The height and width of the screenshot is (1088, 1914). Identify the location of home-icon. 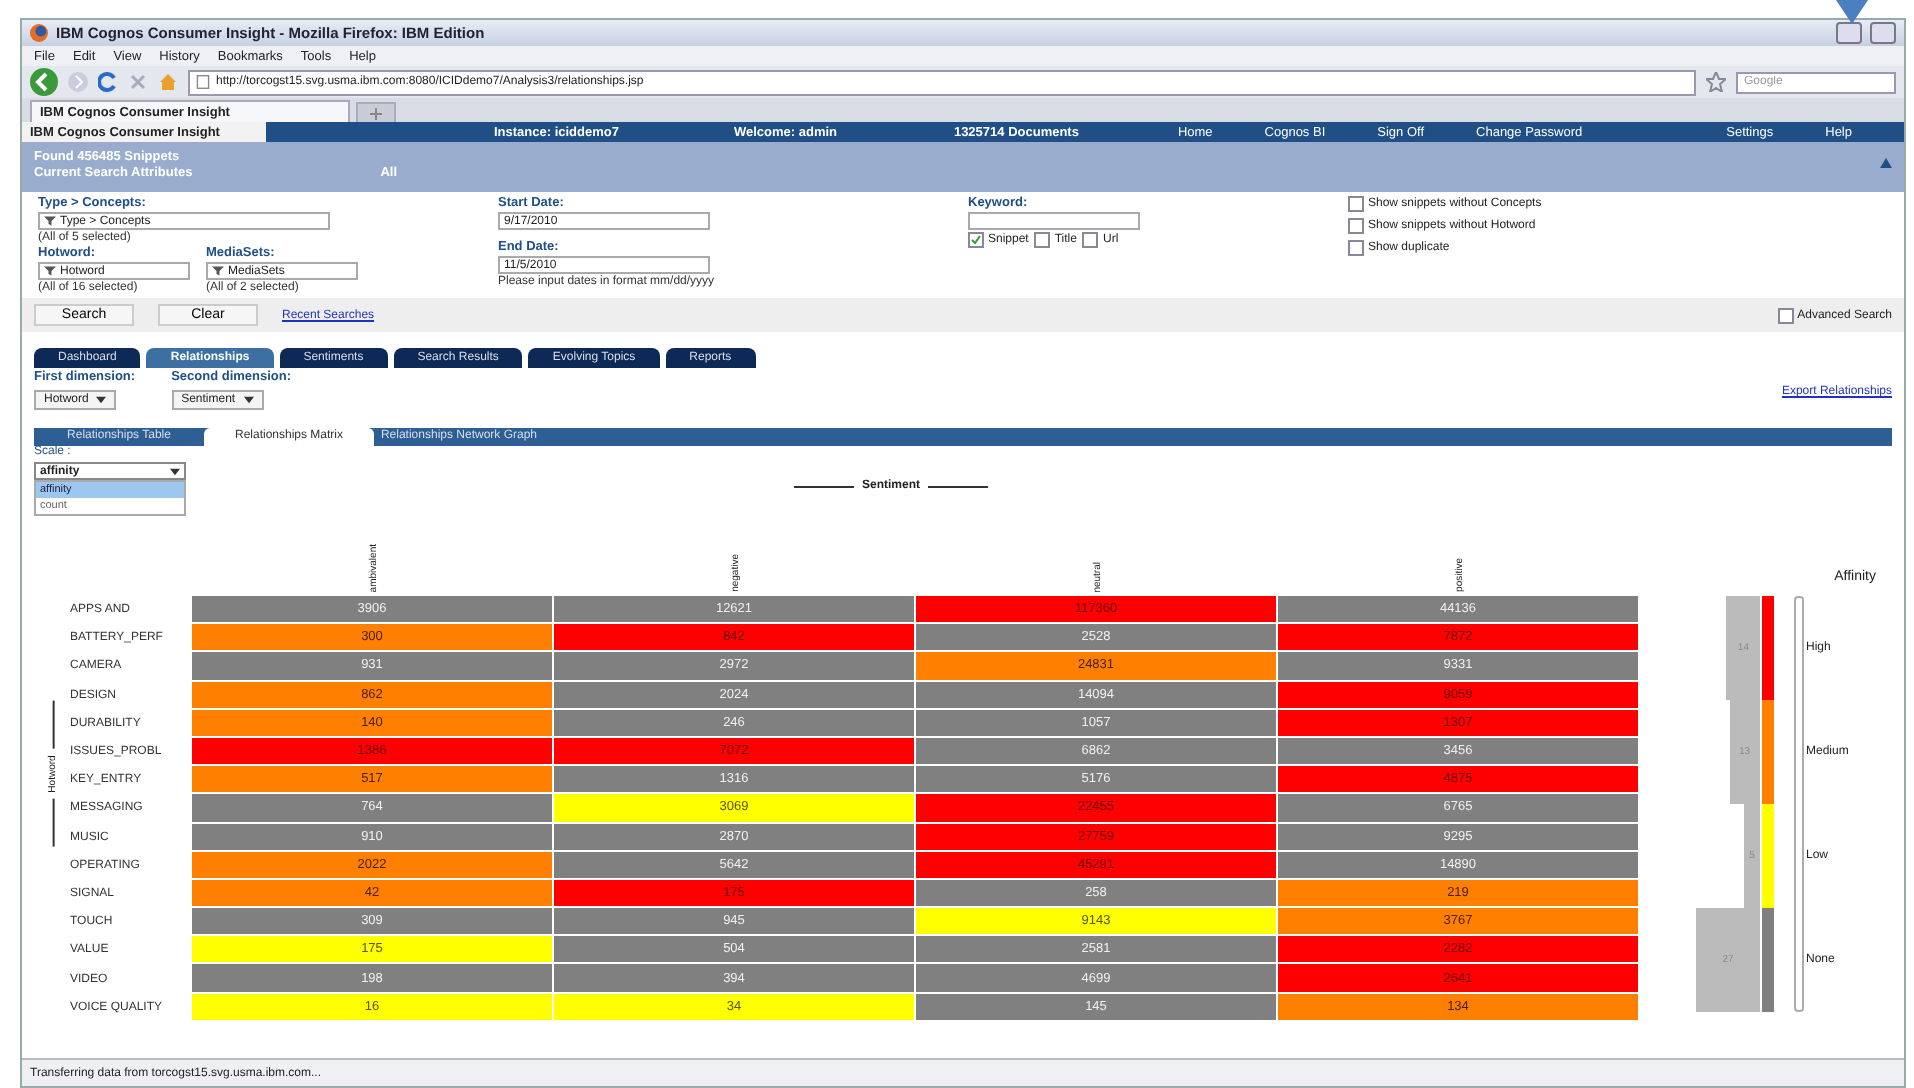
(168, 82).